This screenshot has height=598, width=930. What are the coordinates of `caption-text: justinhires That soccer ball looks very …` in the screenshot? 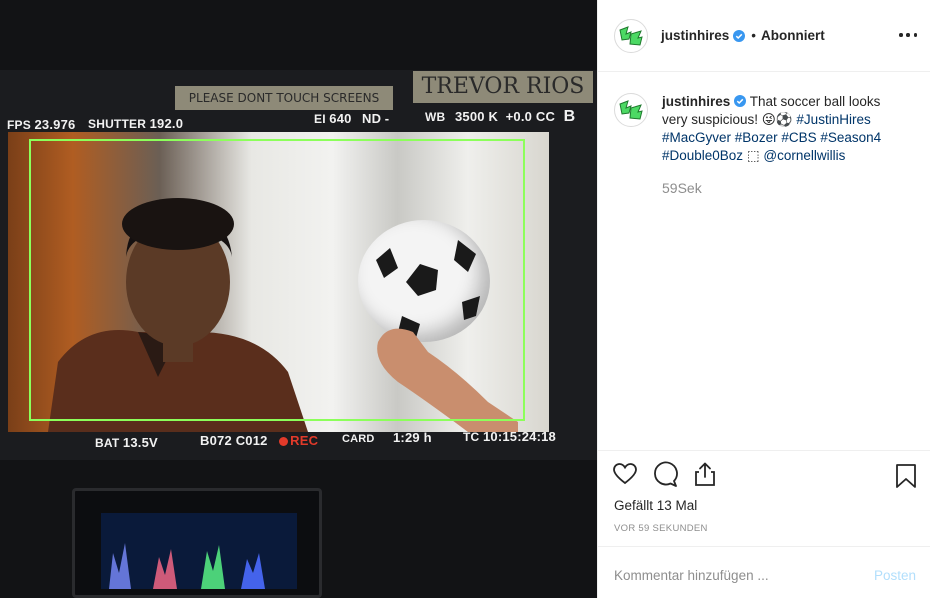 It's located at (782, 145).